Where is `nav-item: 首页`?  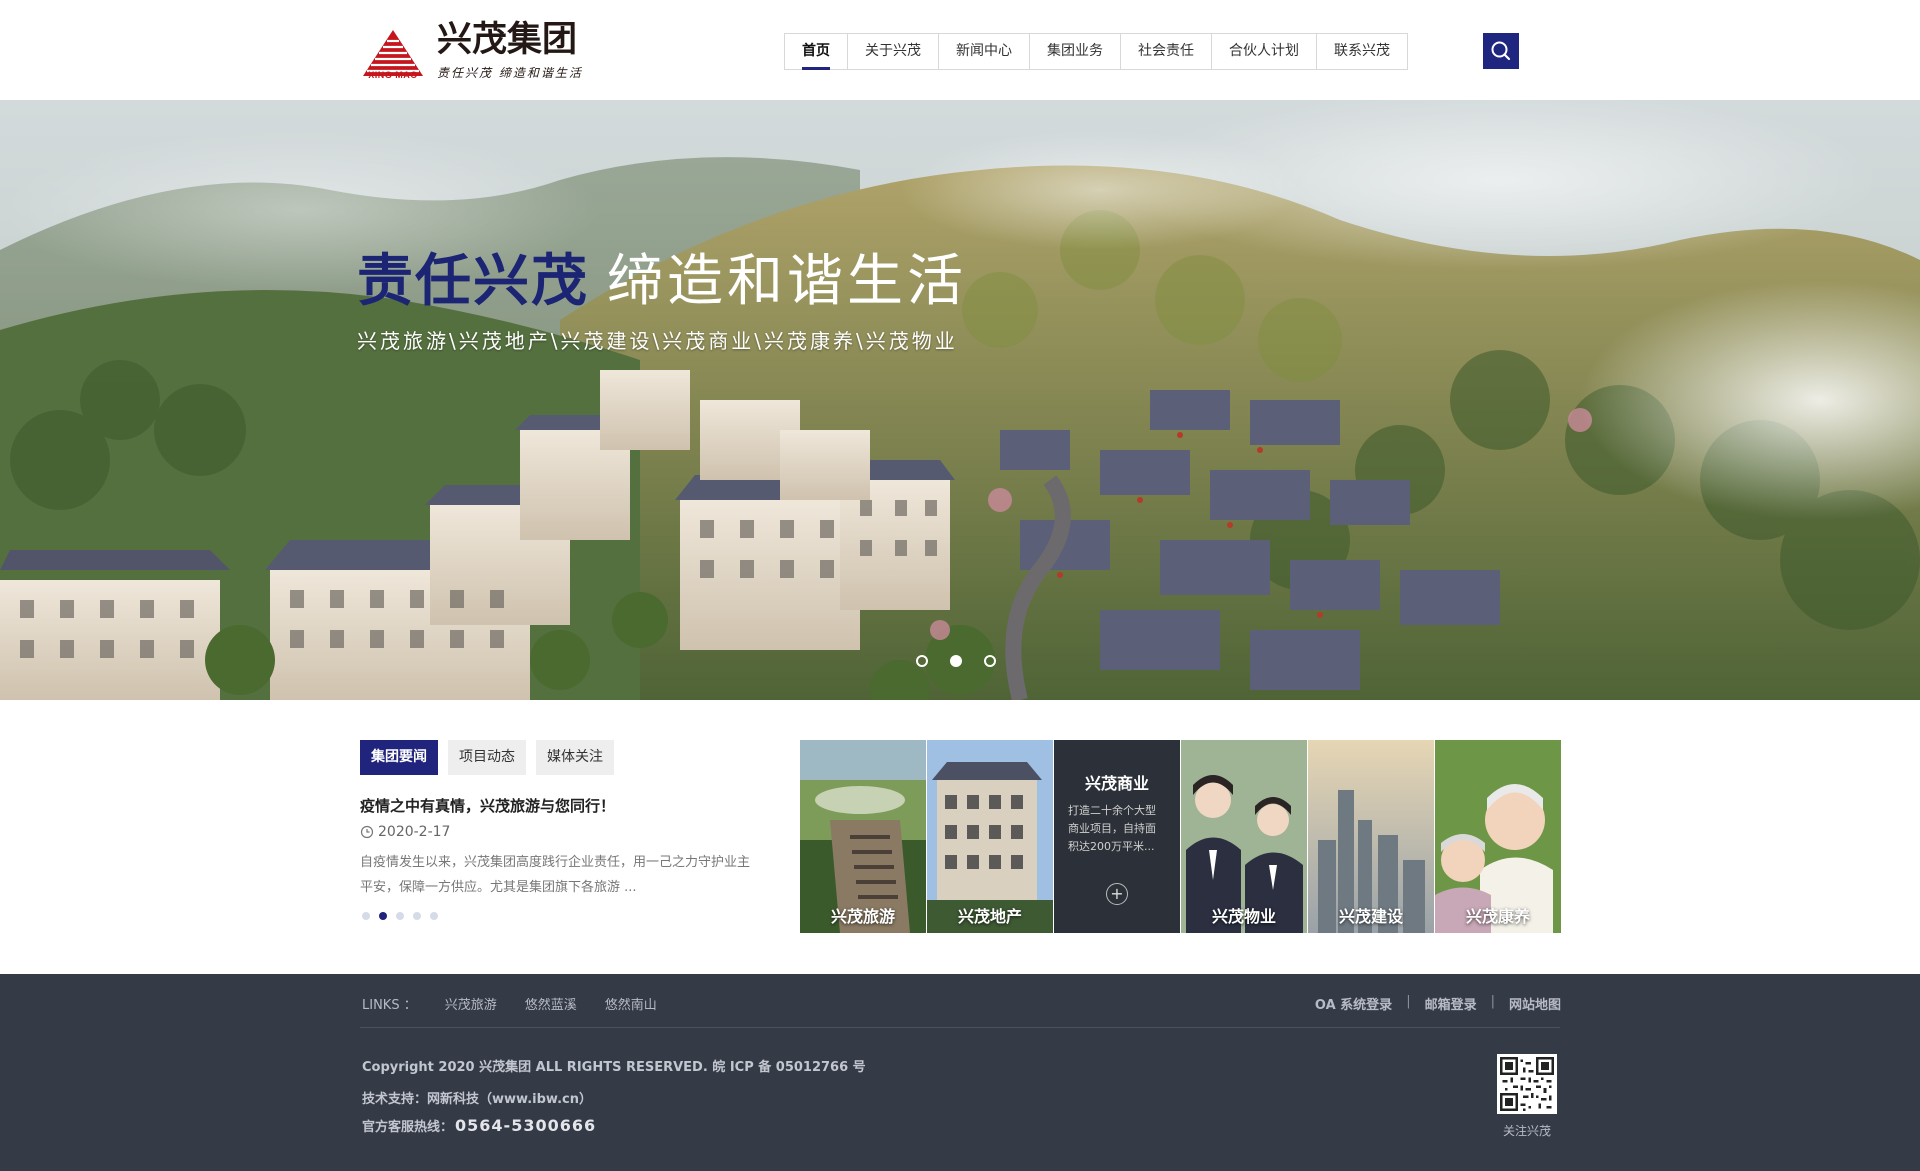 nav-item: 首页 is located at coordinates (816, 52).